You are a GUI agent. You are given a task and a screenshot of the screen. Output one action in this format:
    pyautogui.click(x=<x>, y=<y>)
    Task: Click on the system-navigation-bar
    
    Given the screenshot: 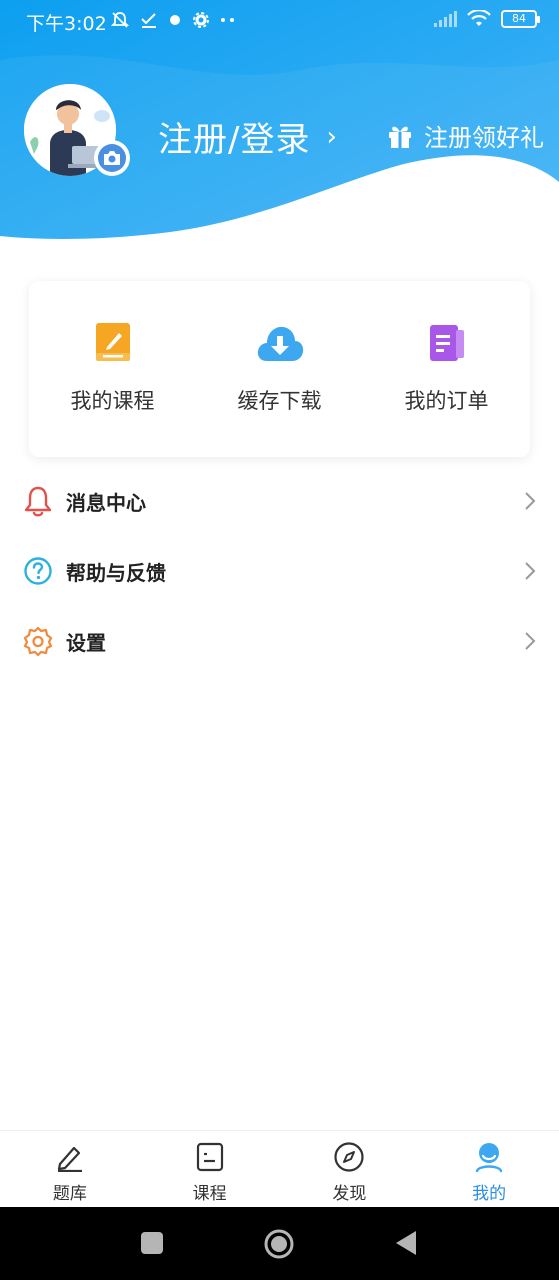 What is the action you would take?
    pyautogui.click(x=279, y=1243)
    